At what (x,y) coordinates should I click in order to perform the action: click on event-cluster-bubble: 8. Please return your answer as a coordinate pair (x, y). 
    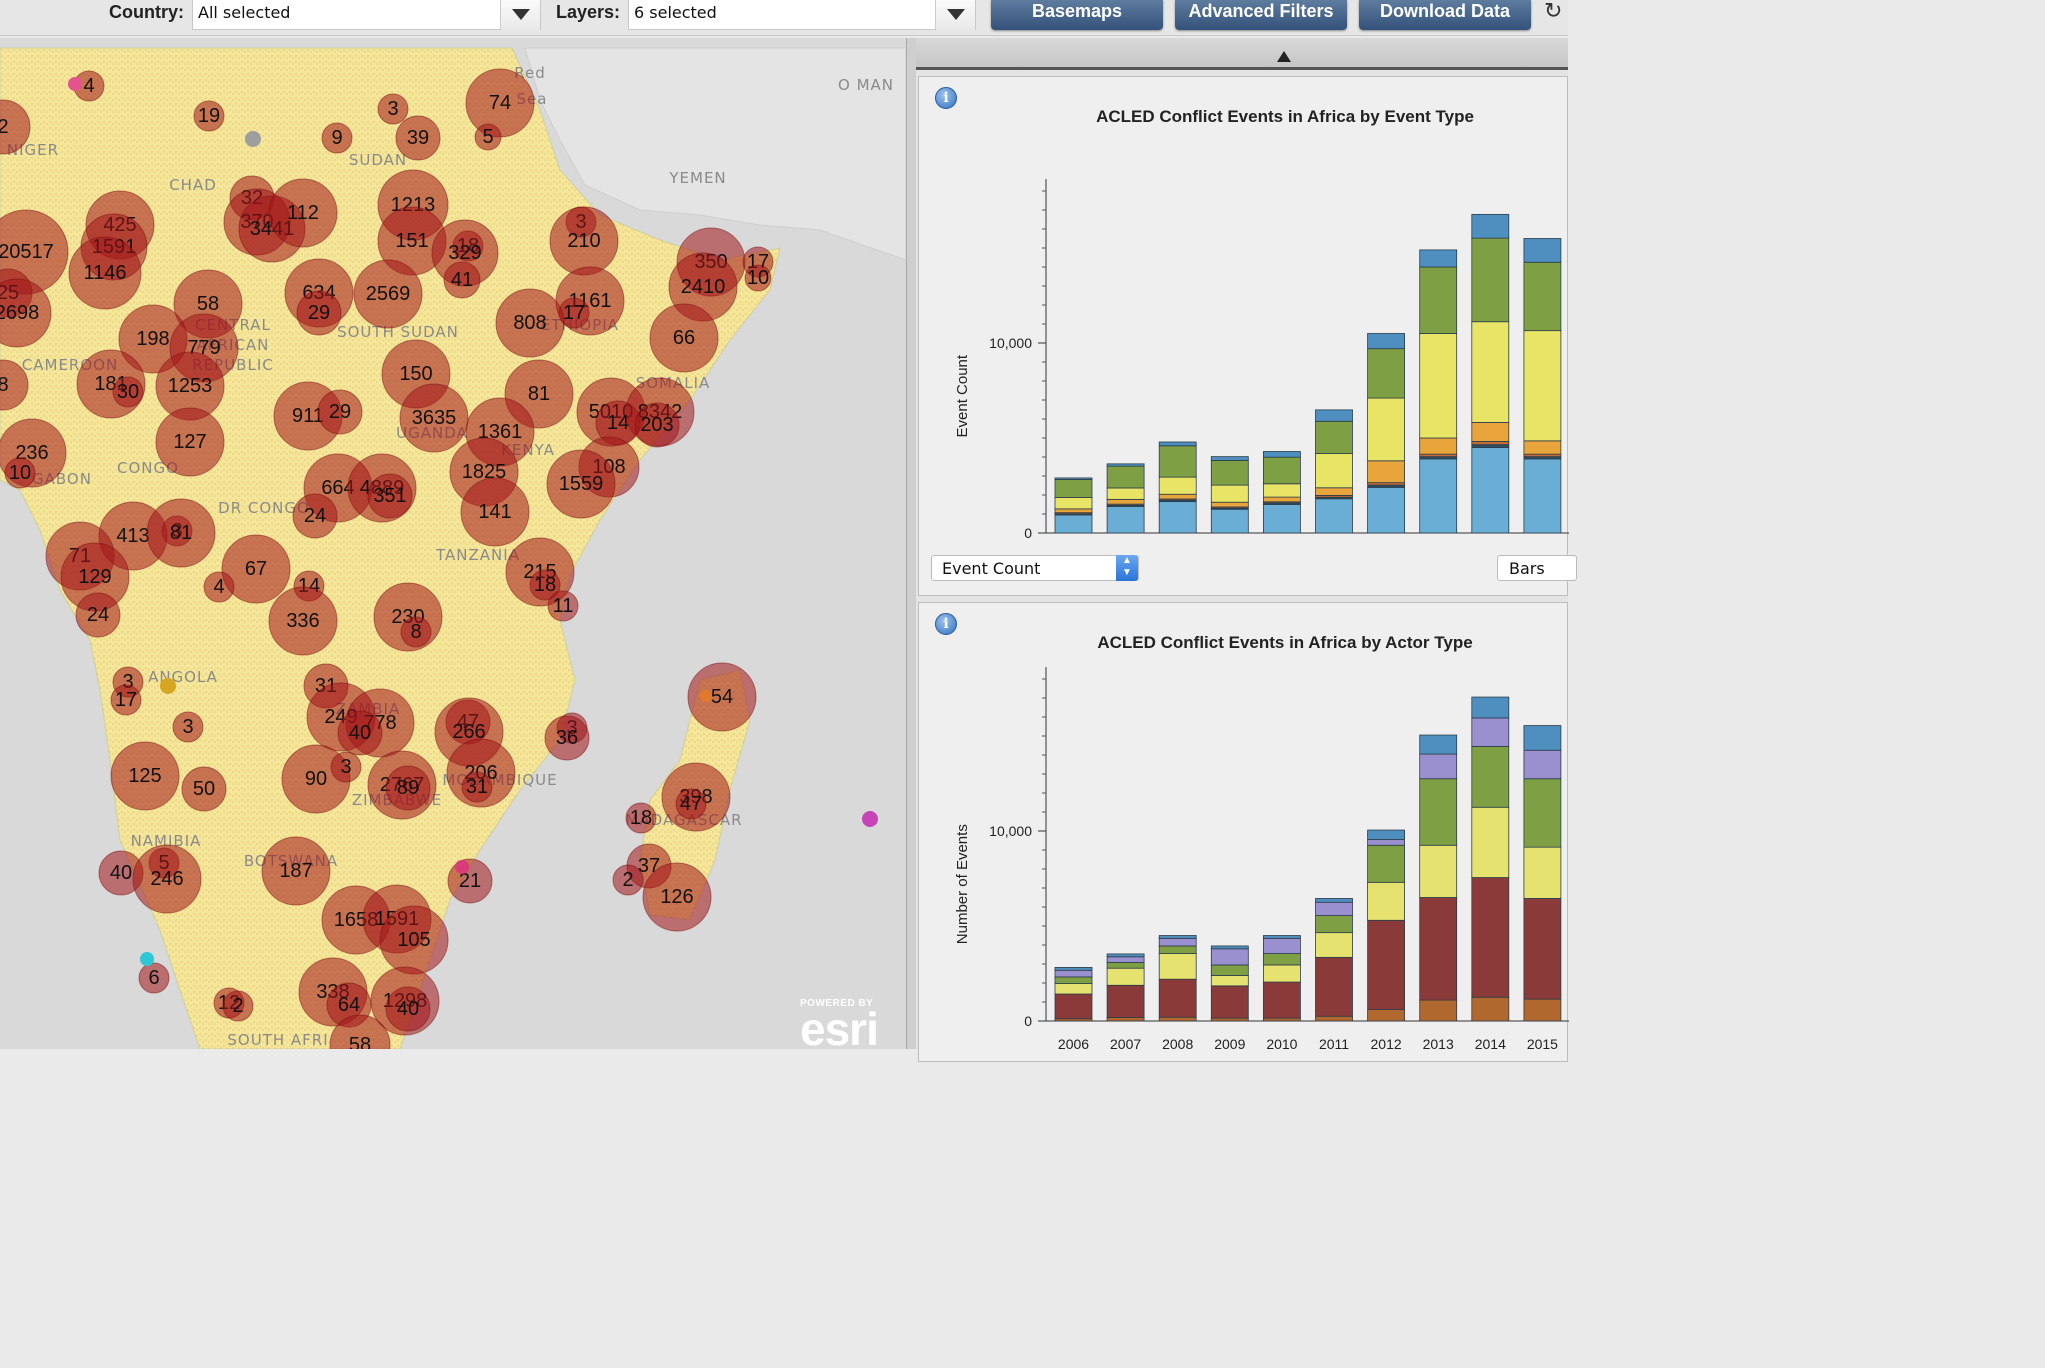
    Looking at the image, I should click on (416, 632).